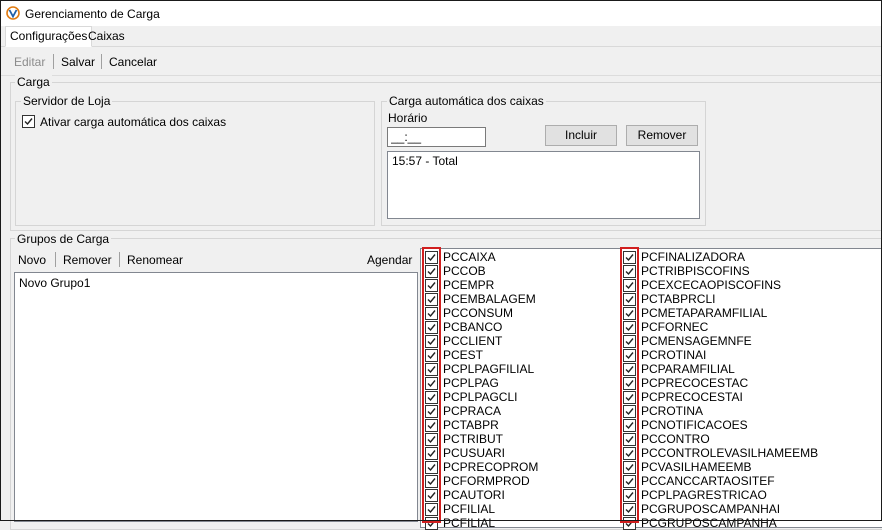 The width and height of the screenshot is (882, 530). Describe the element at coordinates (463, 355) in the screenshot. I see `table-item-label: PCEST` at that location.